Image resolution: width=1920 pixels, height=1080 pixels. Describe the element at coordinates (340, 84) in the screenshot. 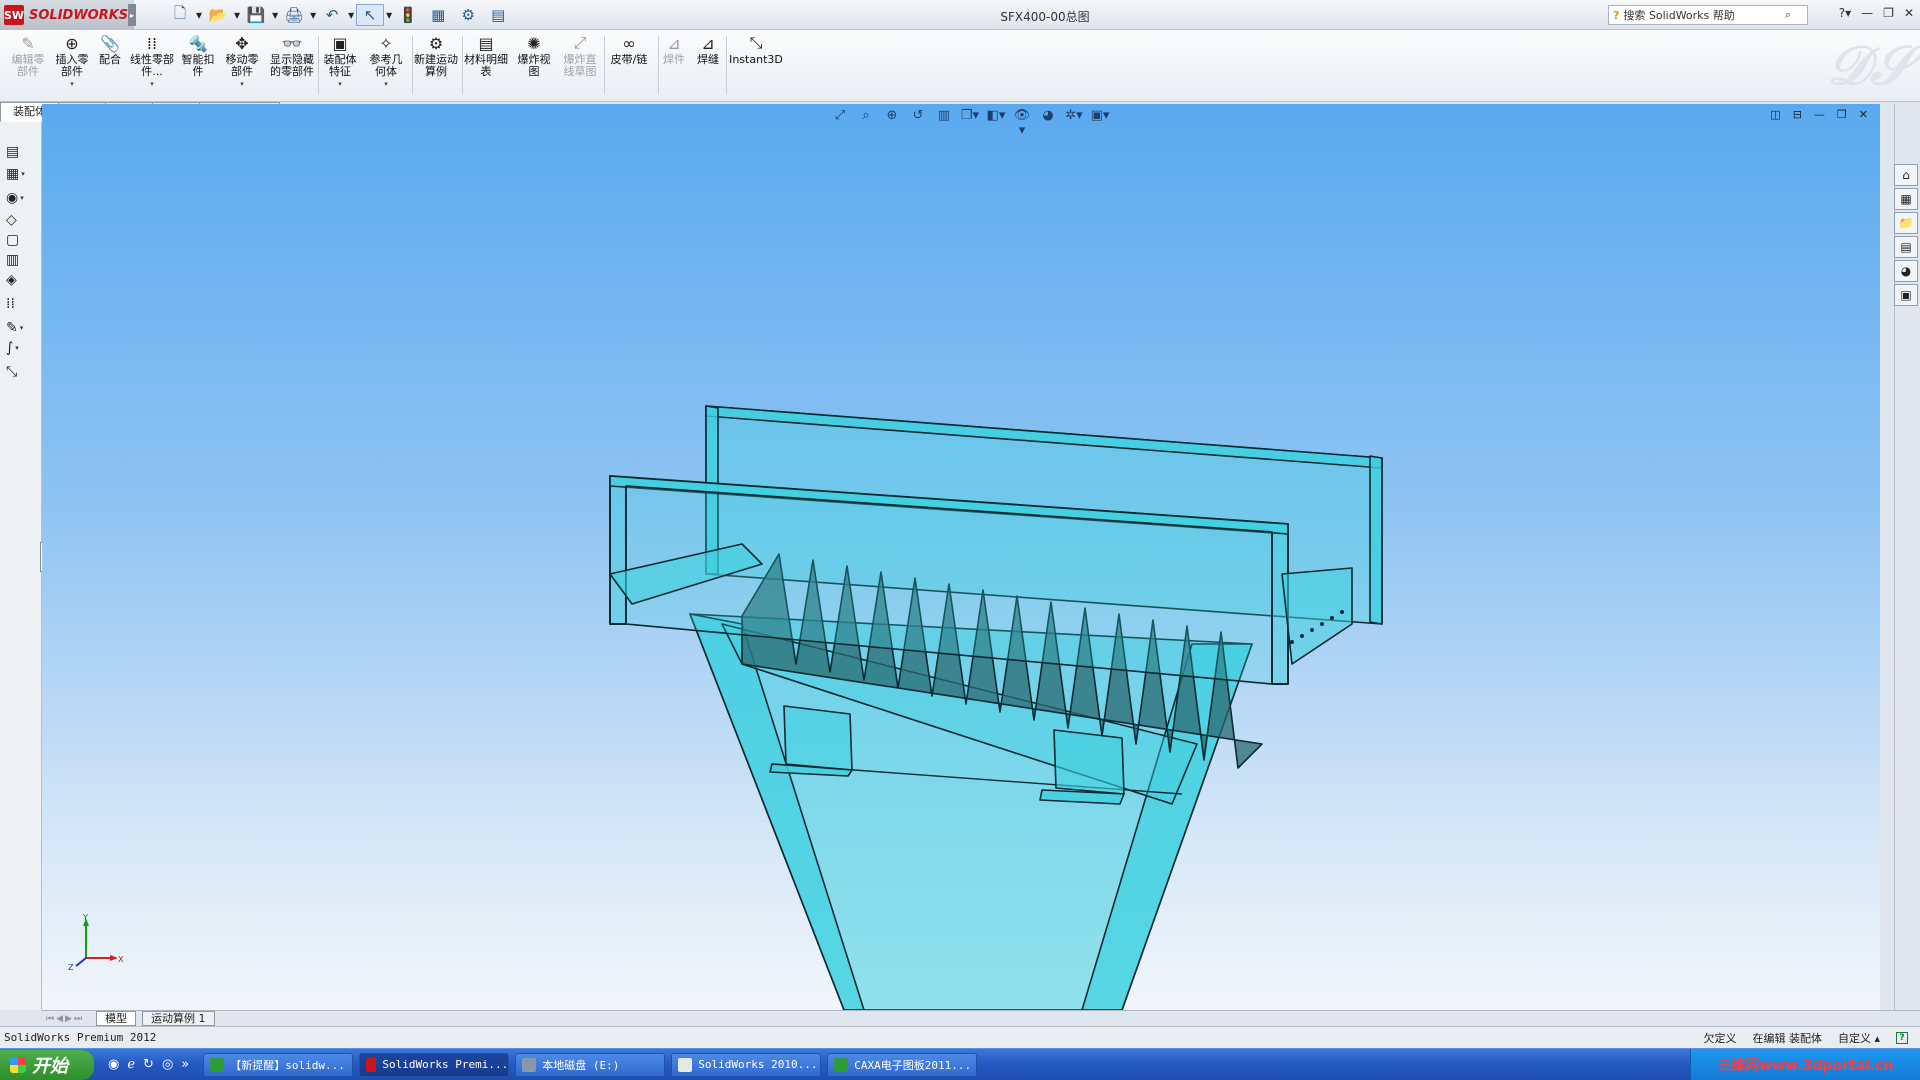

I see `assembly-features-dropdown-icon: ▾` at that location.